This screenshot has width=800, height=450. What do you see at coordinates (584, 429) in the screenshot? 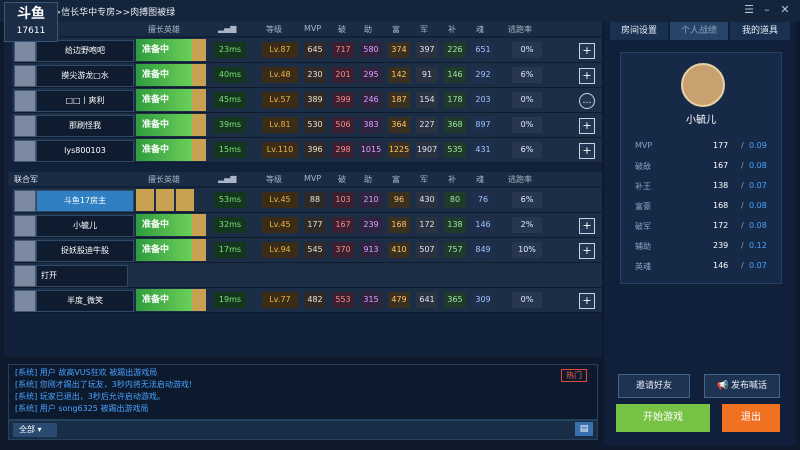
I see `chat-send-icon: ▤` at bounding box center [584, 429].